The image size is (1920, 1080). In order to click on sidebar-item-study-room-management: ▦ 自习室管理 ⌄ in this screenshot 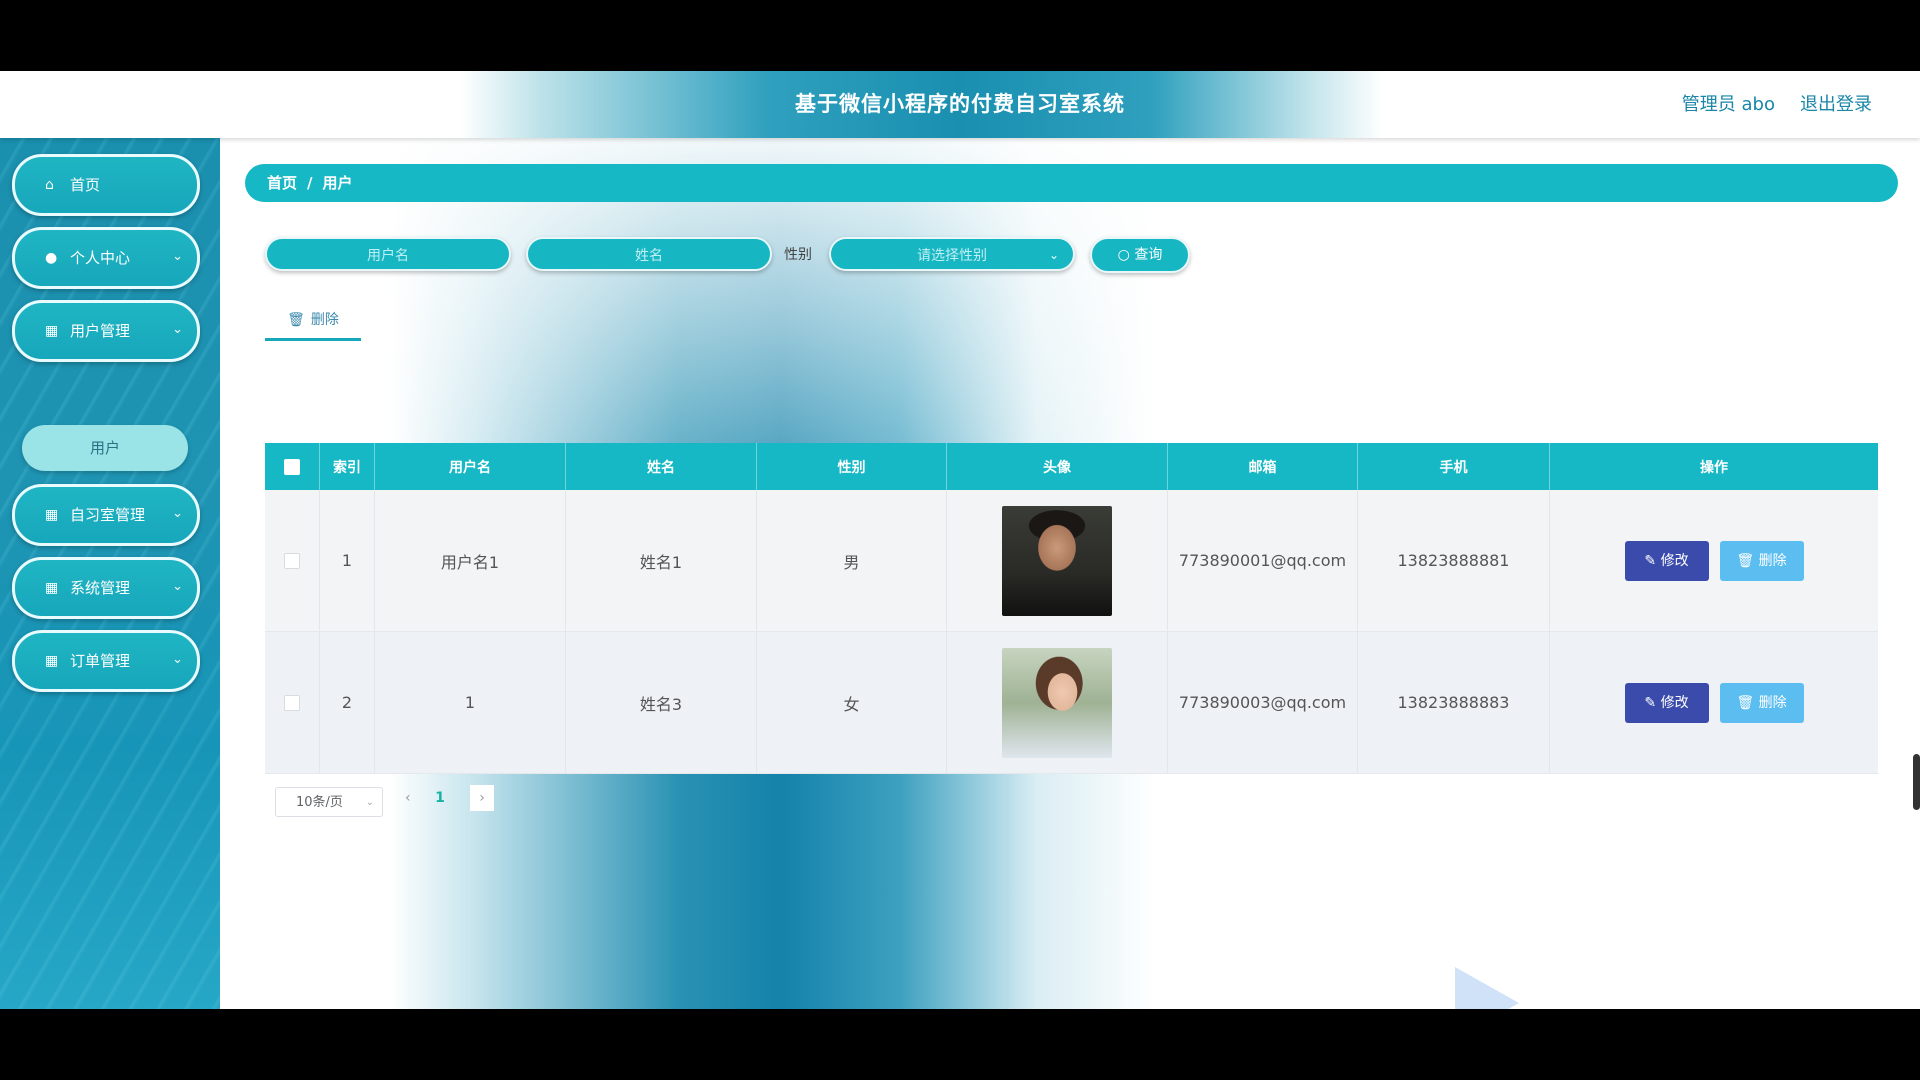, I will do `click(106, 515)`.